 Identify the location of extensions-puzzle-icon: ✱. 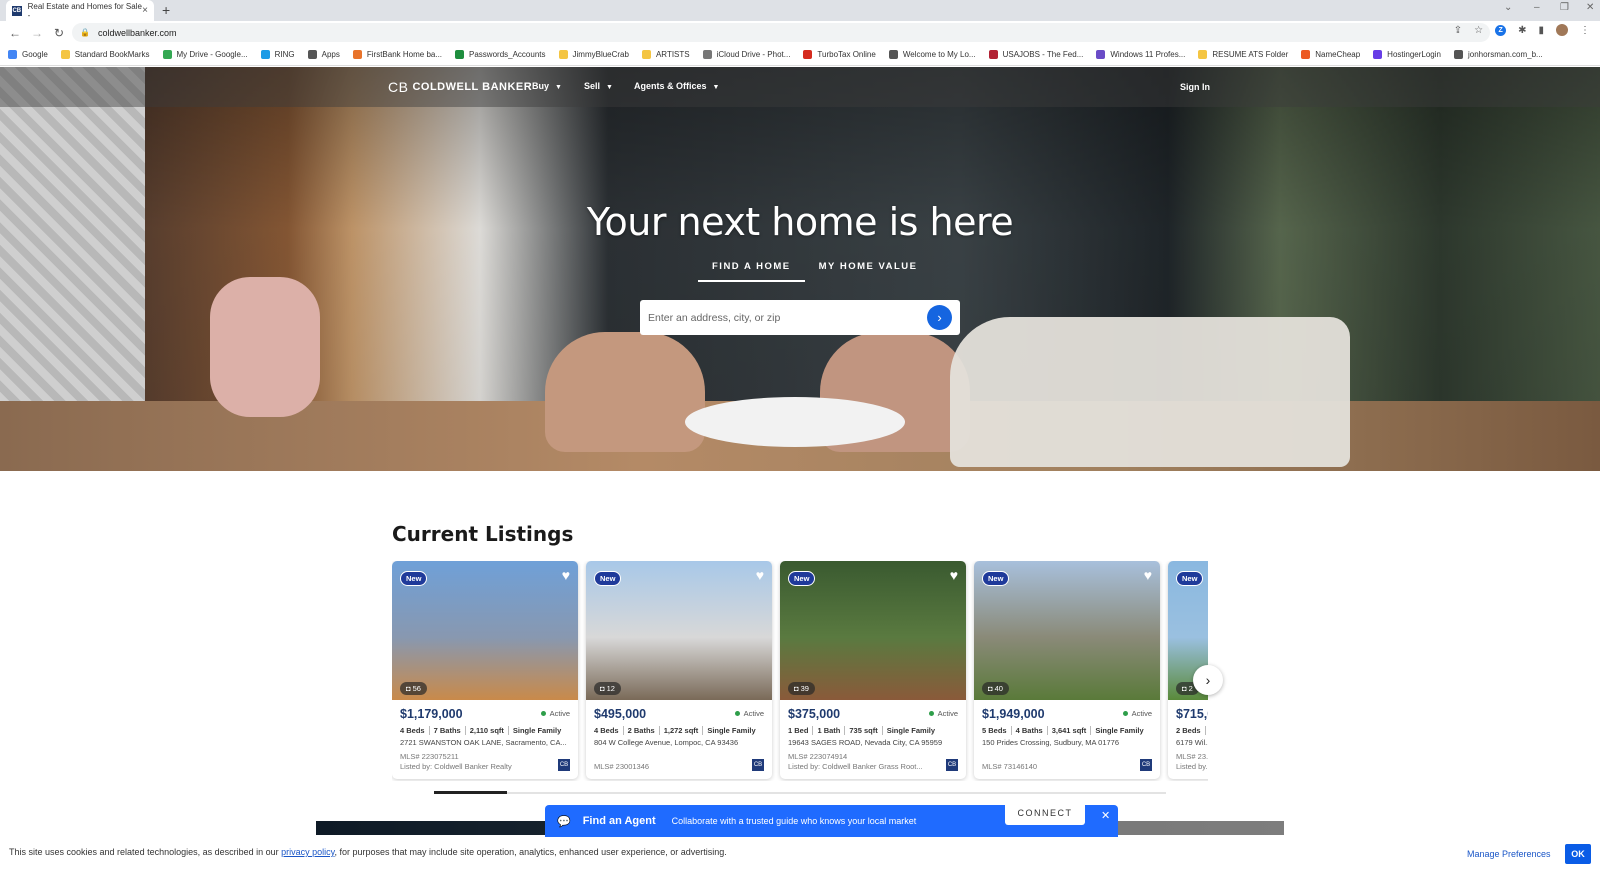
(1522, 30).